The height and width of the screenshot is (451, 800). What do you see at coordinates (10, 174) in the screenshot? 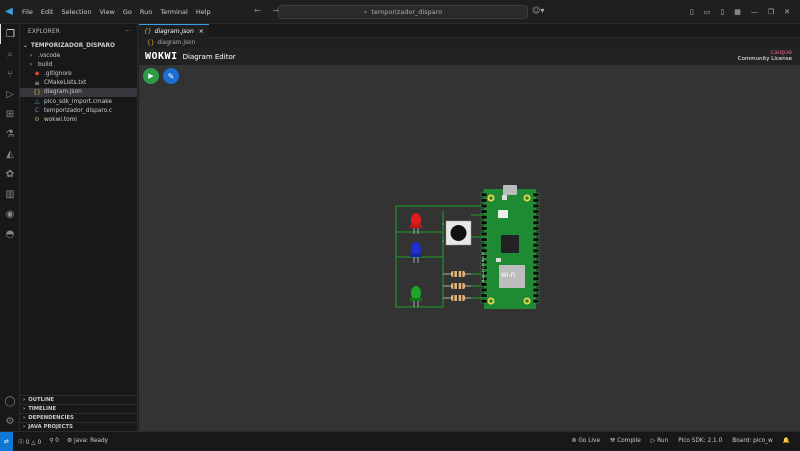
I see `github-actions-icon: ✿` at bounding box center [10, 174].